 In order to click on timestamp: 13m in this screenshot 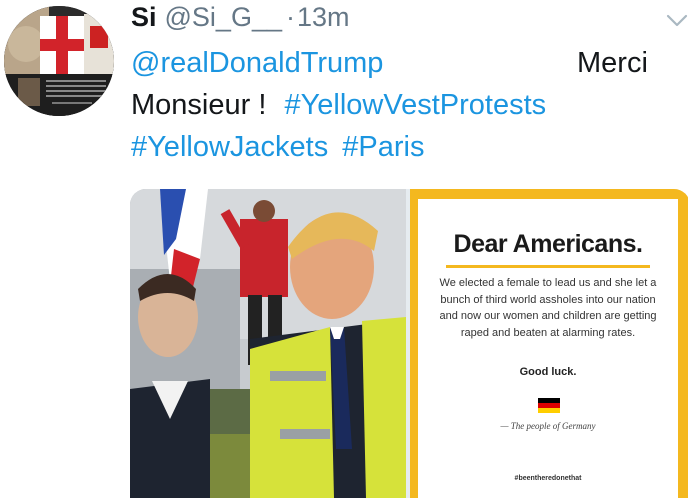, I will do `click(323, 17)`.